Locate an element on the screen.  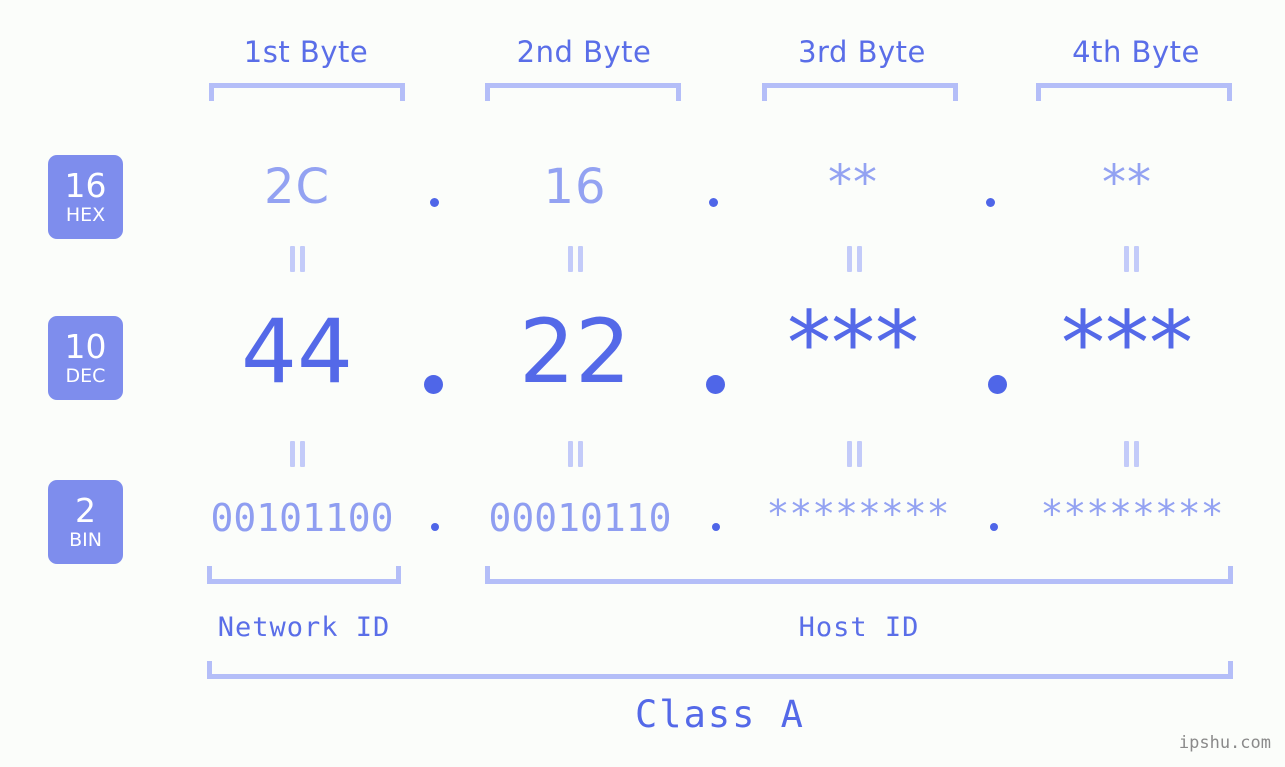
hex-byte-4: ** is located at coordinates (1127, 183).